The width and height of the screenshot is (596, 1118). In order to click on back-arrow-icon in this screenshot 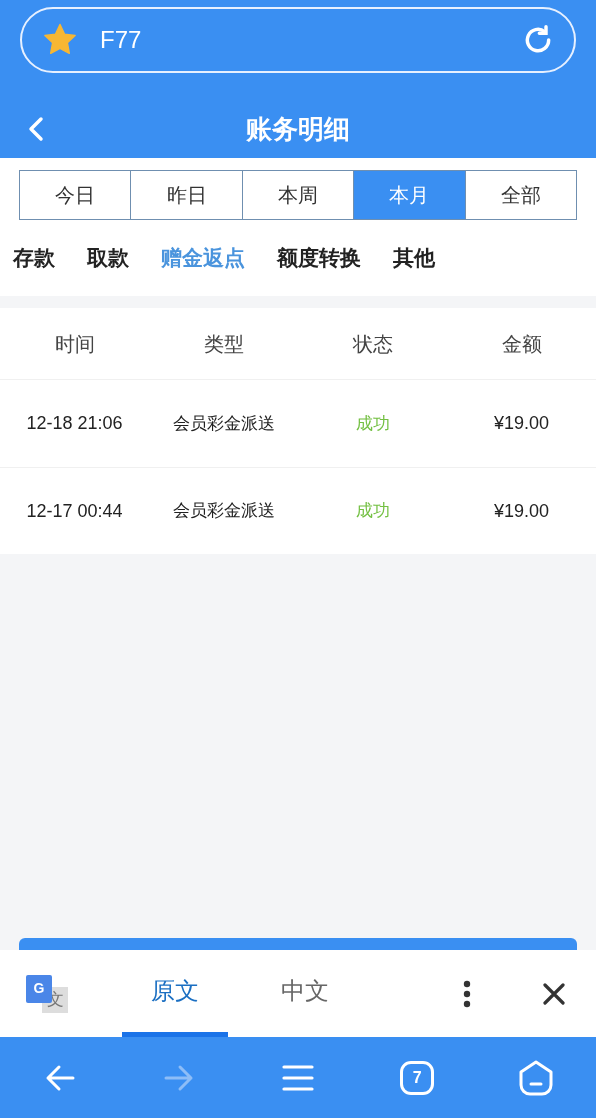, I will do `click(59, 1077)`.